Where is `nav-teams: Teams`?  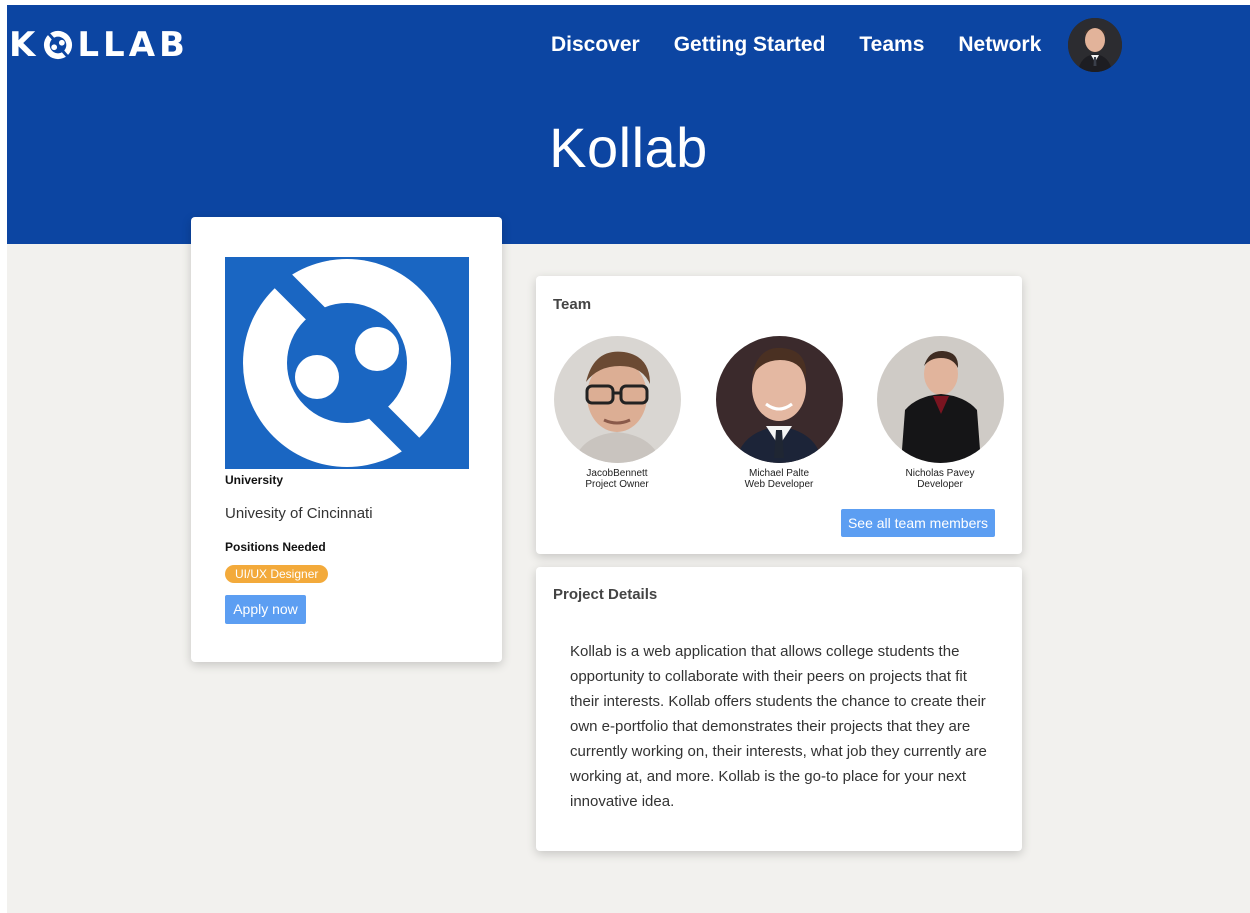 nav-teams: Teams is located at coordinates (891, 45).